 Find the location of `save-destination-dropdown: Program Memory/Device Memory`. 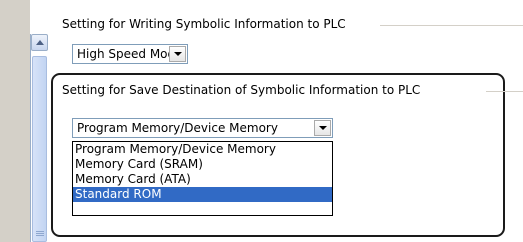

save-destination-dropdown: Program Memory/Device Memory is located at coordinates (202, 128).